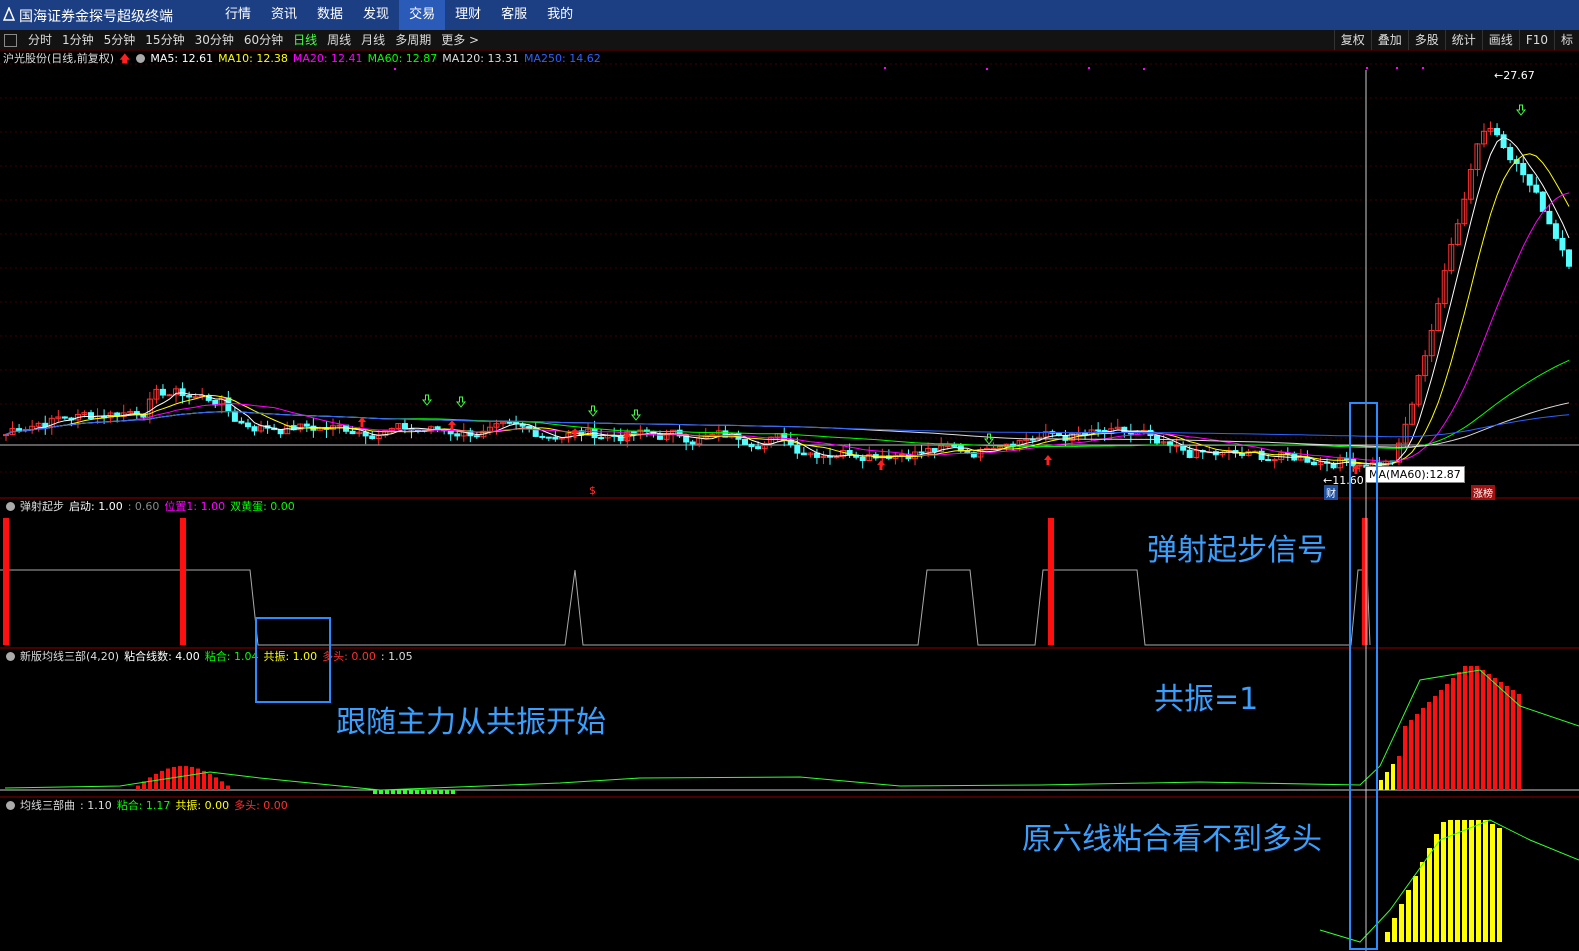 The image size is (1579, 951). What do you see at coordinates (263, 40) in the screenshot?
I see `period-tab-5: 60分钟` at bounding box center [263, 40].